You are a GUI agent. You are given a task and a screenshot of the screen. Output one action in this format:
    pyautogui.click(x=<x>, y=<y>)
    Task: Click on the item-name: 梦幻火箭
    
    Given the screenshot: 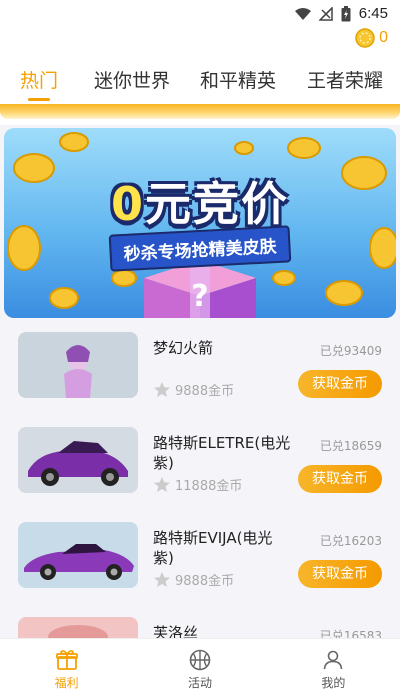 What is the action you would take?
    pyautogui.click(x=183, y=348)
    